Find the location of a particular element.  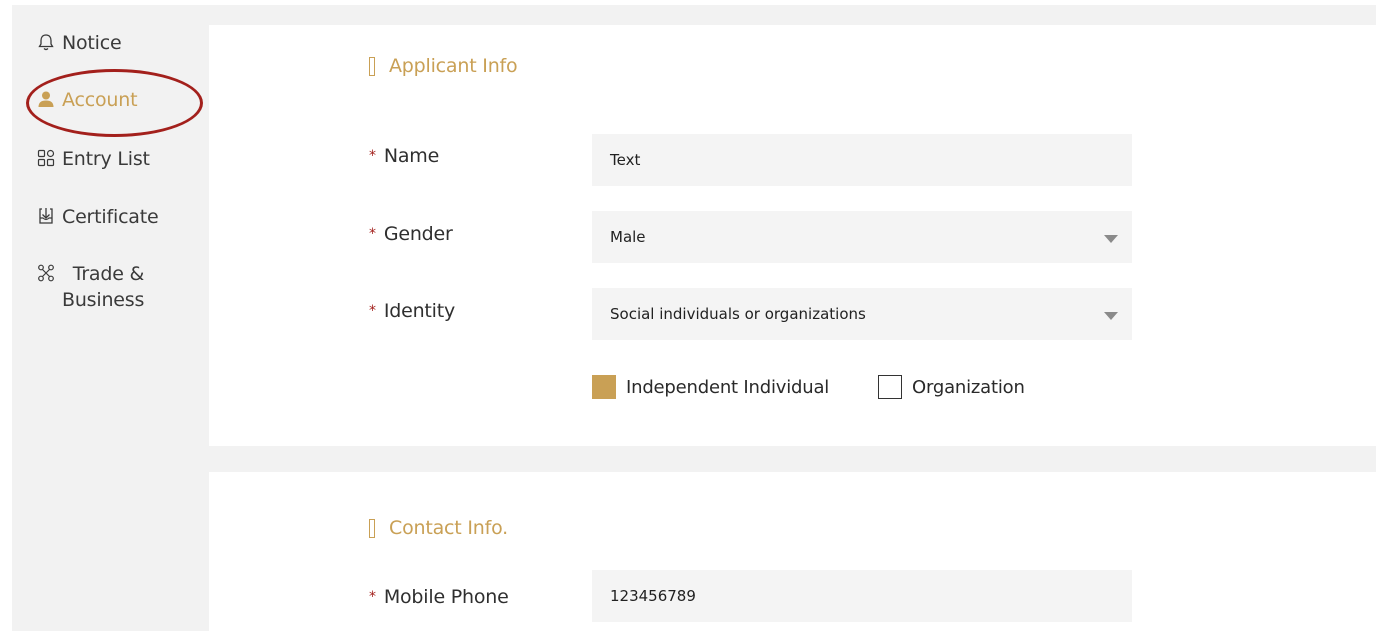

identity-select: Social individuals or organizations is located at coordinates (862, 314).